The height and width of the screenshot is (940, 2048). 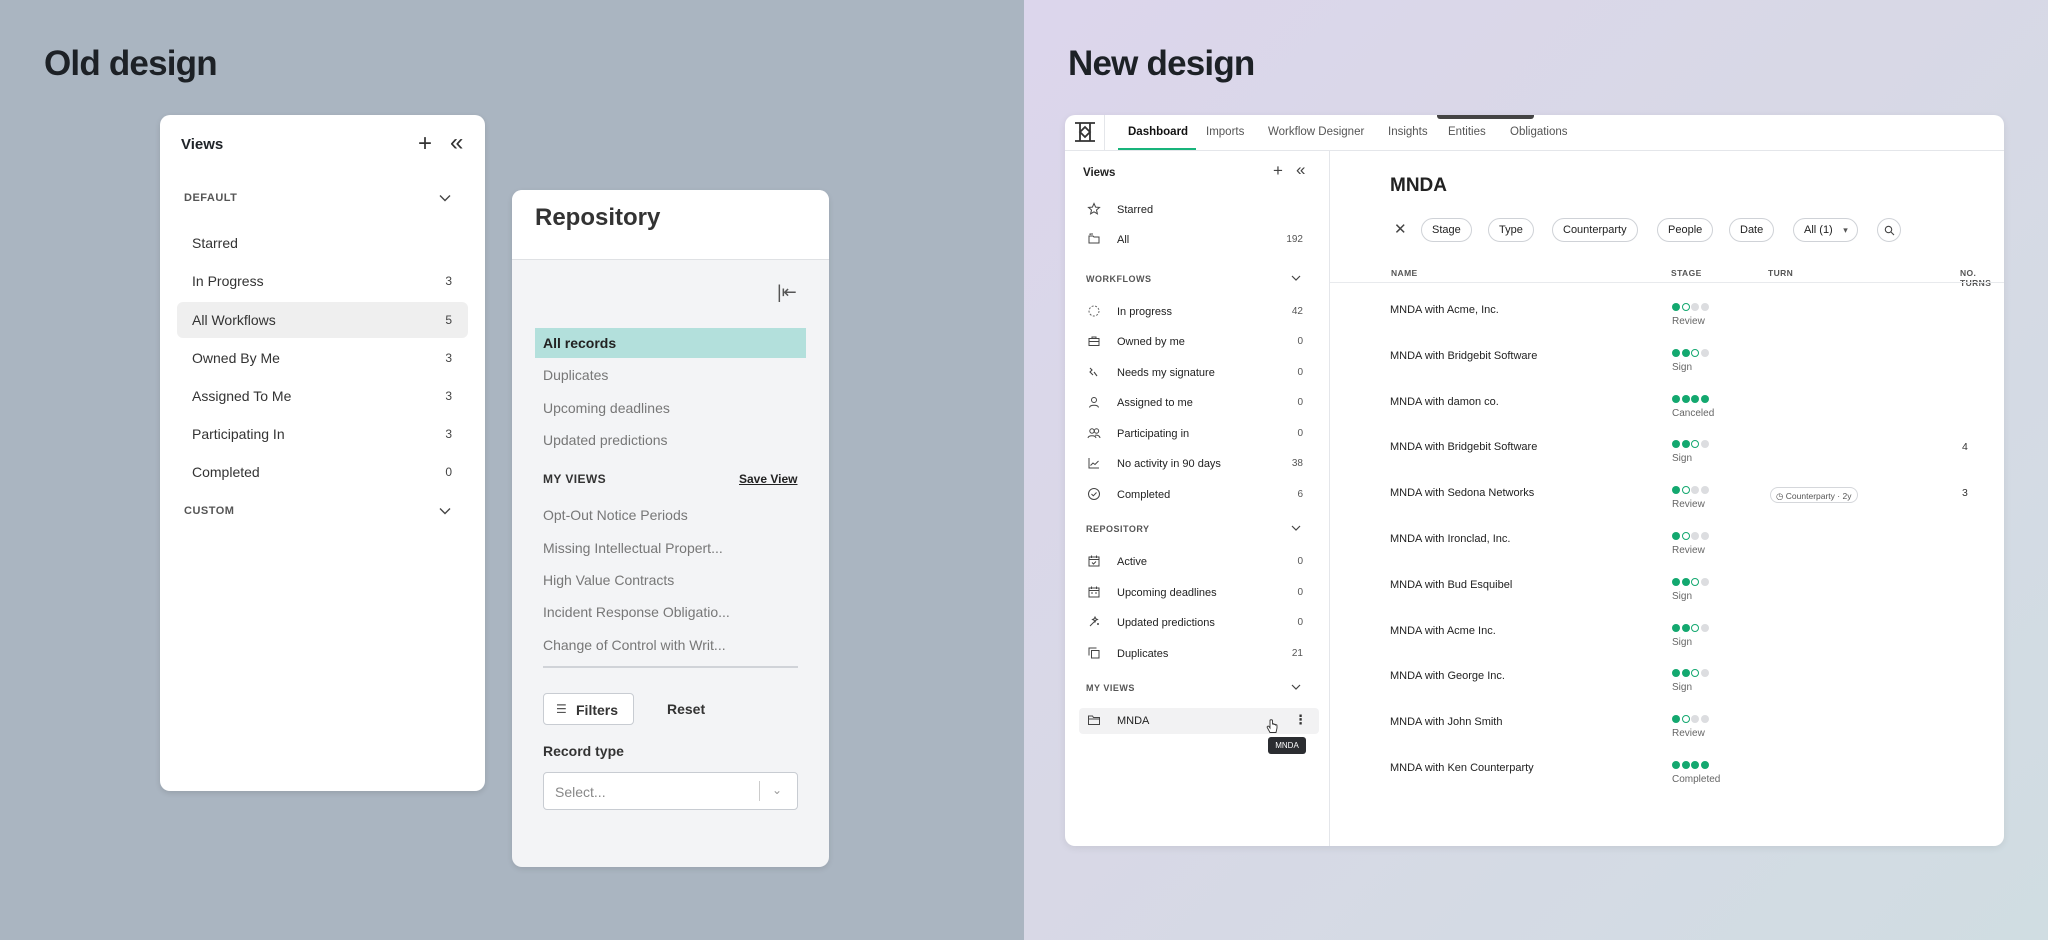 I want to click on filter-chip-stage: Stage, so click(x=1446, y=230).